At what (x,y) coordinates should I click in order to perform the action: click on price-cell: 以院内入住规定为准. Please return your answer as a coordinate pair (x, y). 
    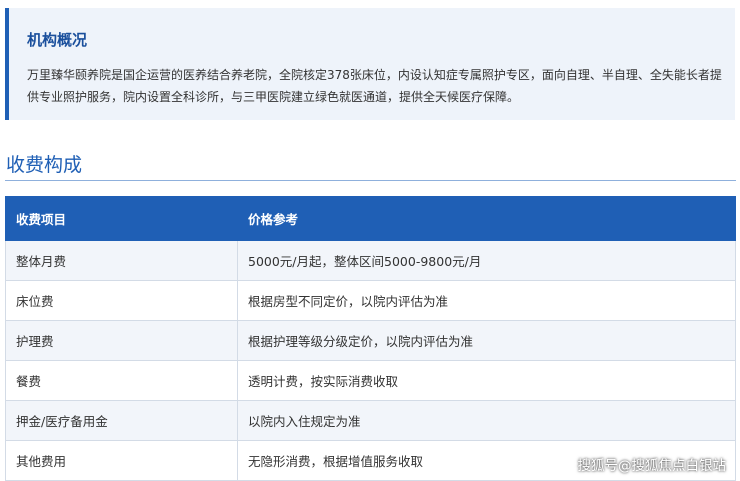
    Looking at the image, I should click on (486, 420).